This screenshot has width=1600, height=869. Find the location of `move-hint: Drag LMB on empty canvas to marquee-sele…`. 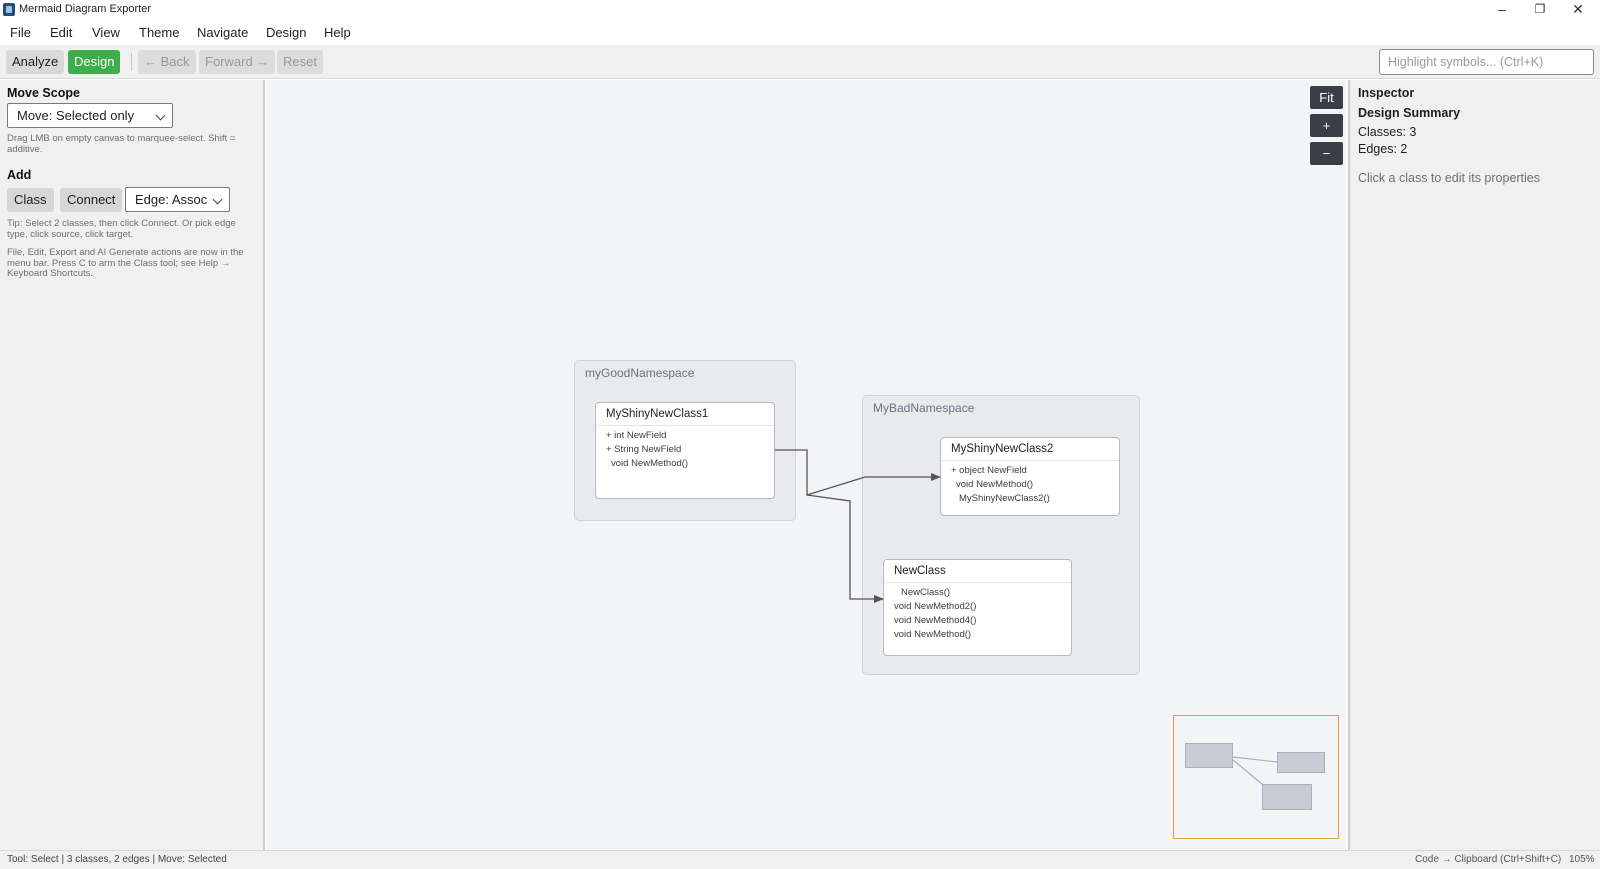

move-hint: Drag LMB on empty canvas to marquee-sele… is located at coordinates (121, 144).